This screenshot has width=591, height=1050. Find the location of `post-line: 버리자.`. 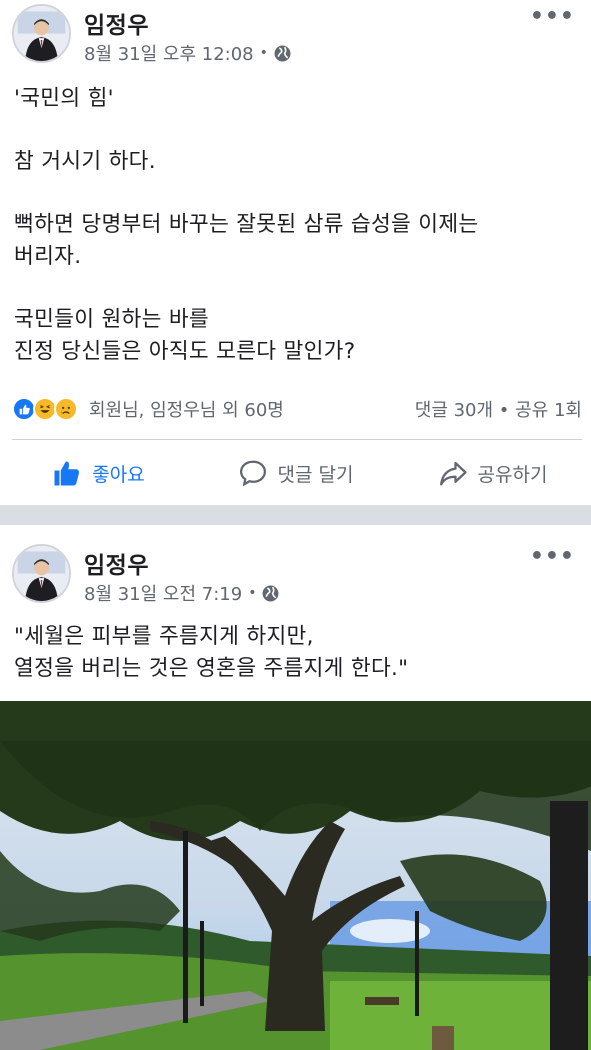

post-line: 버리자. is located at coordinates (48, 256).